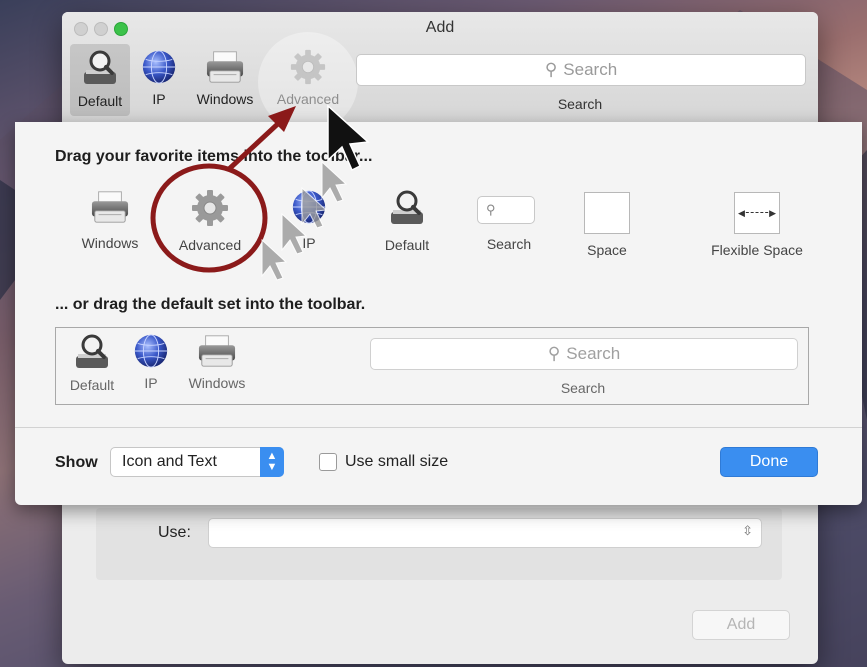 This screenshot has height=667, width=867. What do you see at coordinates (607, 250) in the screenshot?
I see `palette-space-label: Space` at bounding box center [607, 250].